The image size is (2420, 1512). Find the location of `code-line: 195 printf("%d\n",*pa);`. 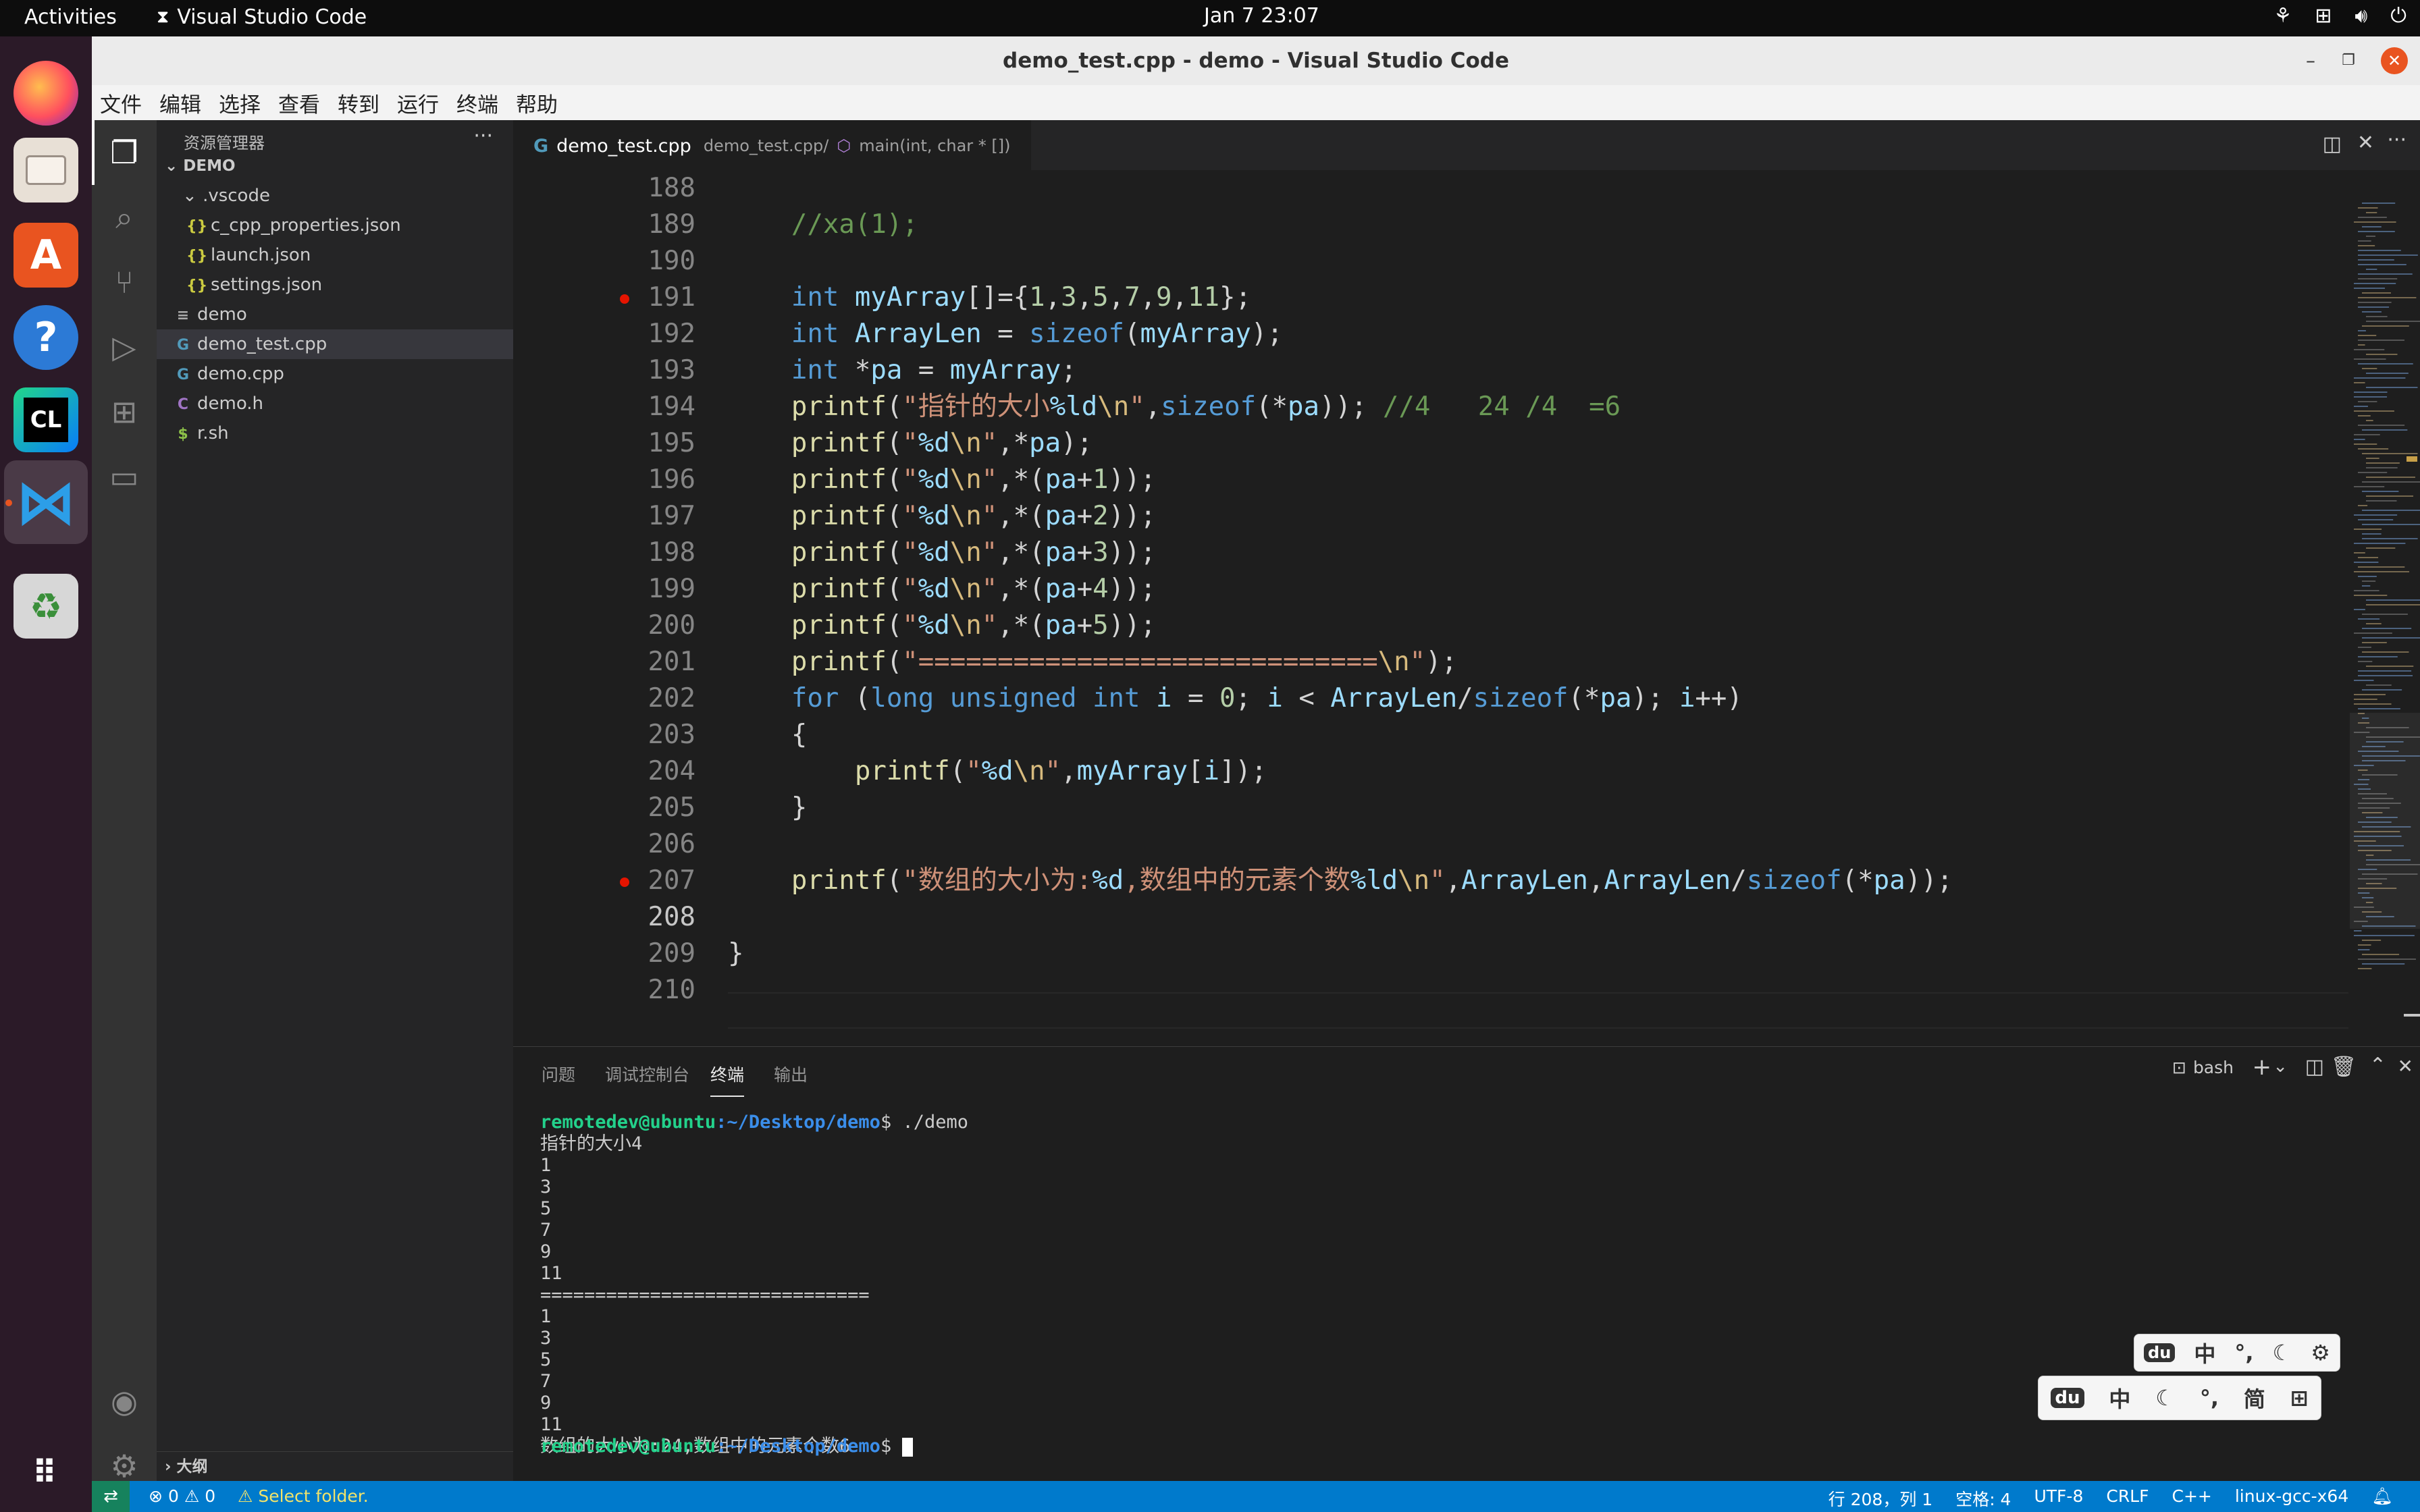

code-line: 195 printf("%d\n",*pa); is located at coordinates (1431, 443).